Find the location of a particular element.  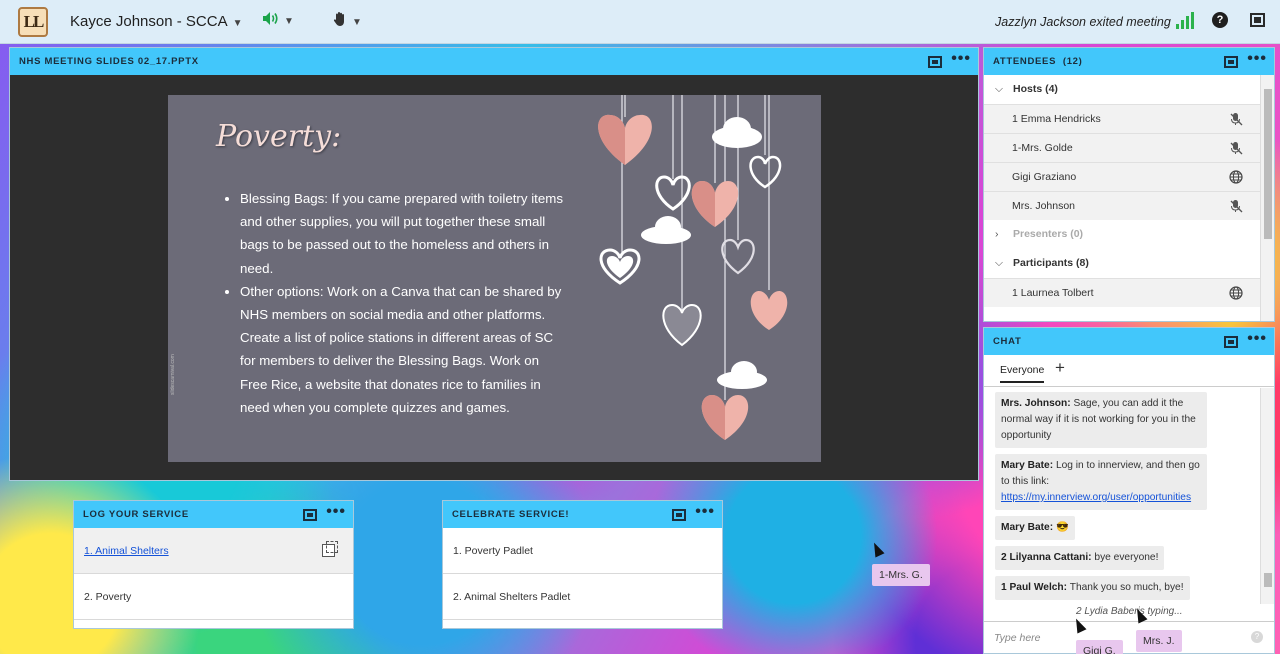

account-name: Kayce Johnson - SCCA is located at coordinates (149, 21).